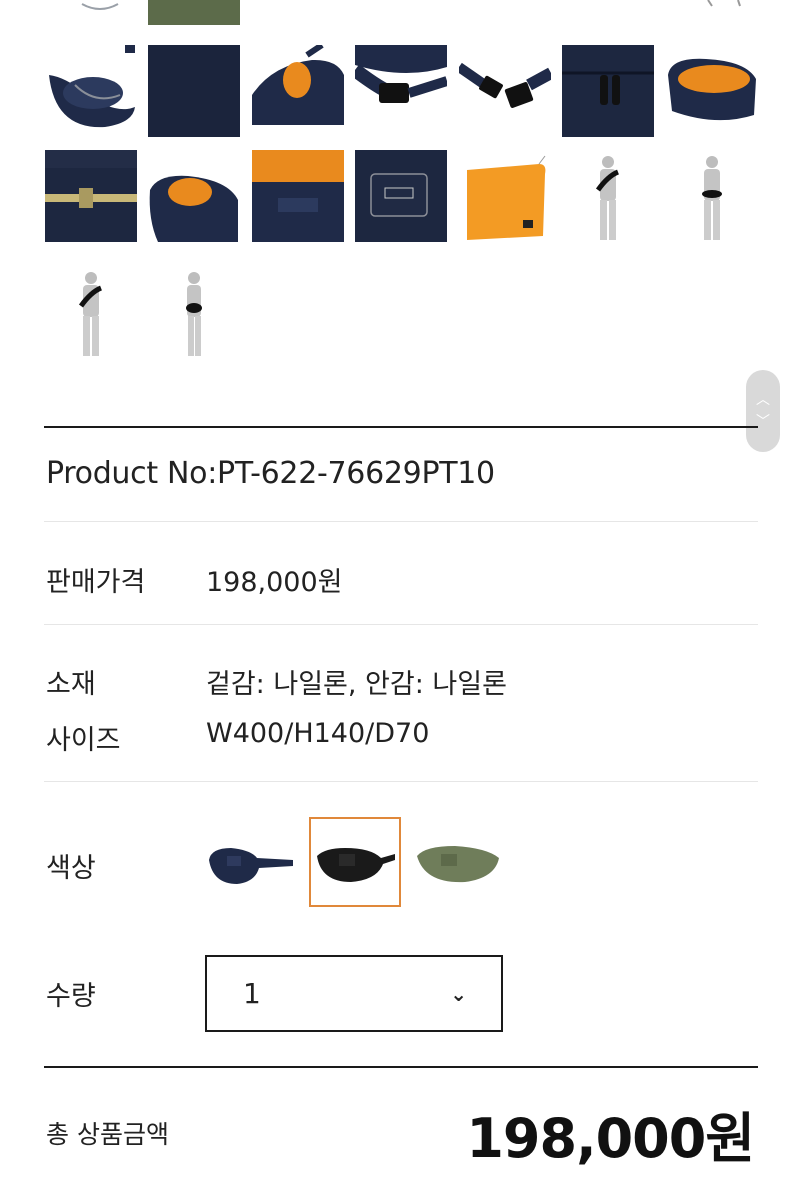  I want to click on thumbnail-zipper-pulls, so click(608, 91).